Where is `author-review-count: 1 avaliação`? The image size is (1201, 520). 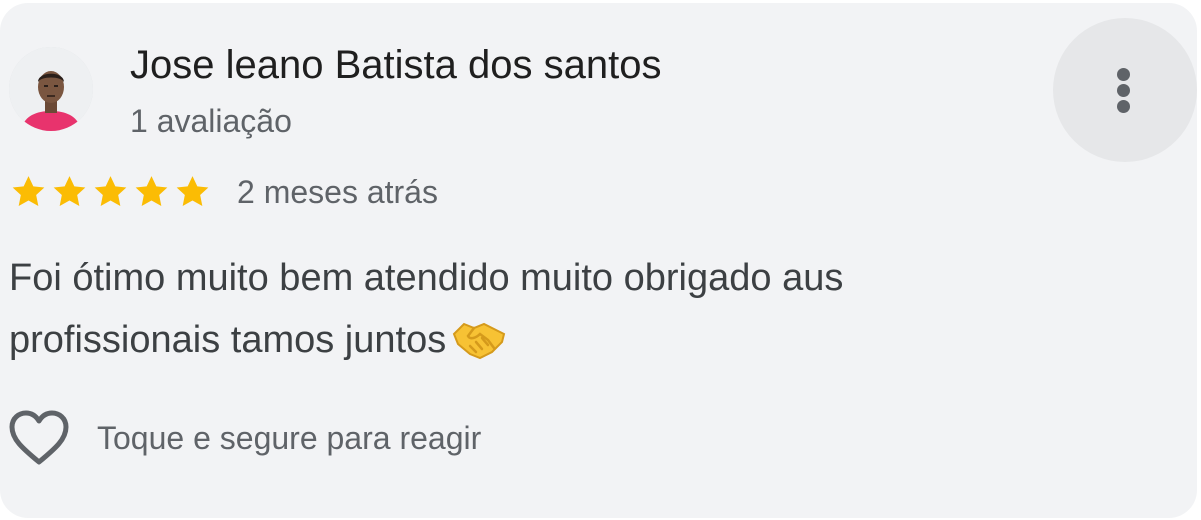 author-review-count: 1 avaliação is located at coordinates (211, 121).